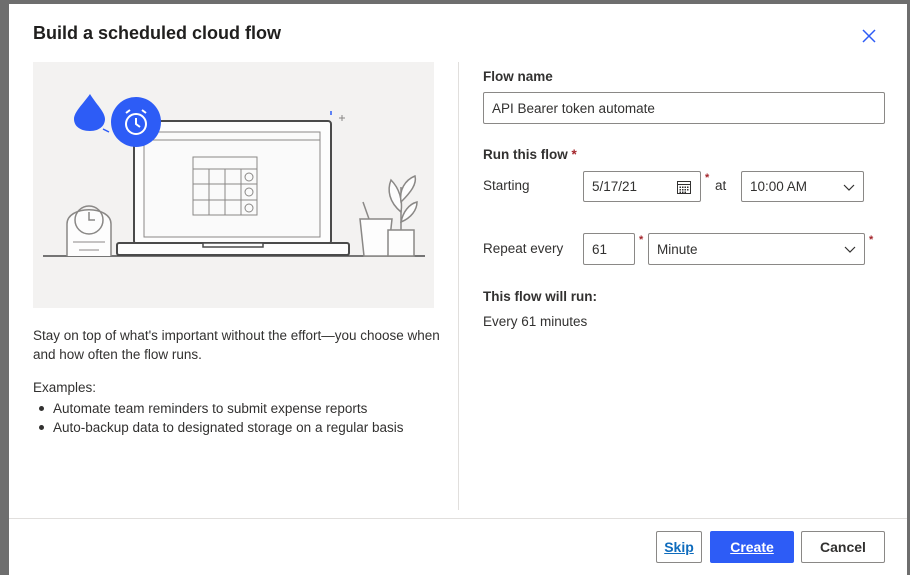 Image resolution: width=910 pixels, height=575 pixels. What do you see at coordinates (779, 186) in the screenshot?
I see `start-time-value: 10:00 AM` at bounding box center [779, 186].